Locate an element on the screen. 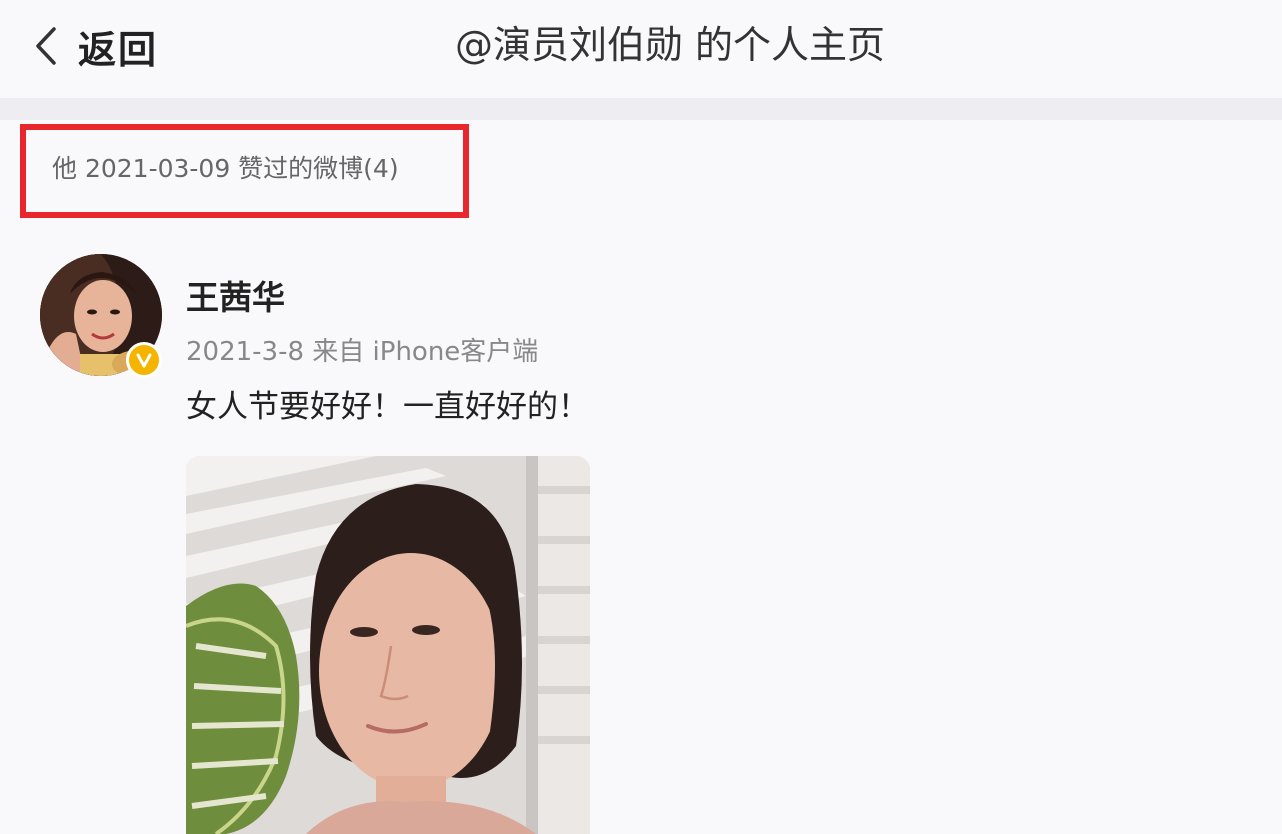 The height and width of the screenshot is (834, 1282). back-button-label: 返回 is located at coordinates (118, 49).